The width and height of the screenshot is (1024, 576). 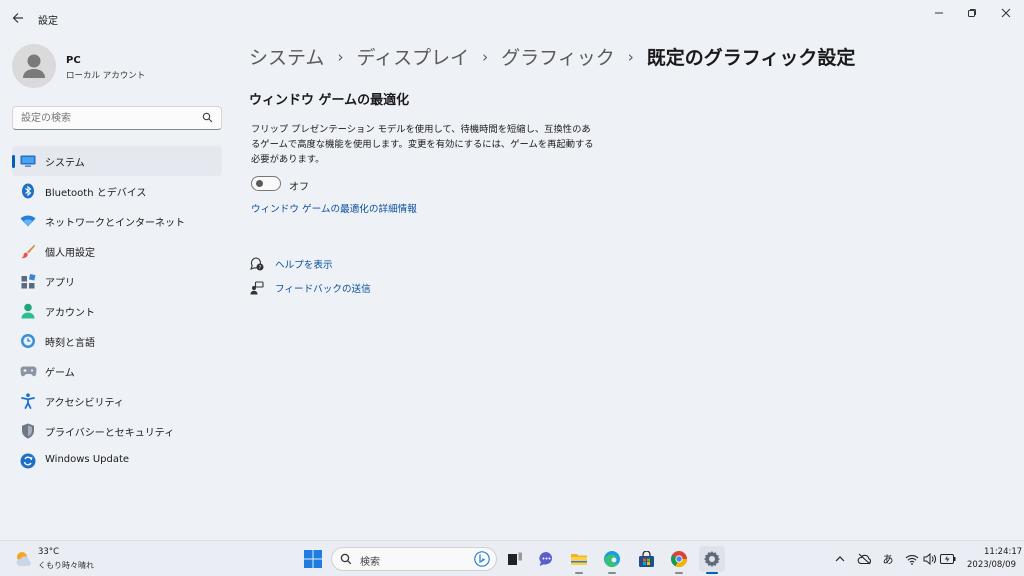 What do you see at coordinates (110, 433) in the screenshot?
I see `sidebar-item-label: プライバシーとセキュリティ` at bounding box center [110, 433].